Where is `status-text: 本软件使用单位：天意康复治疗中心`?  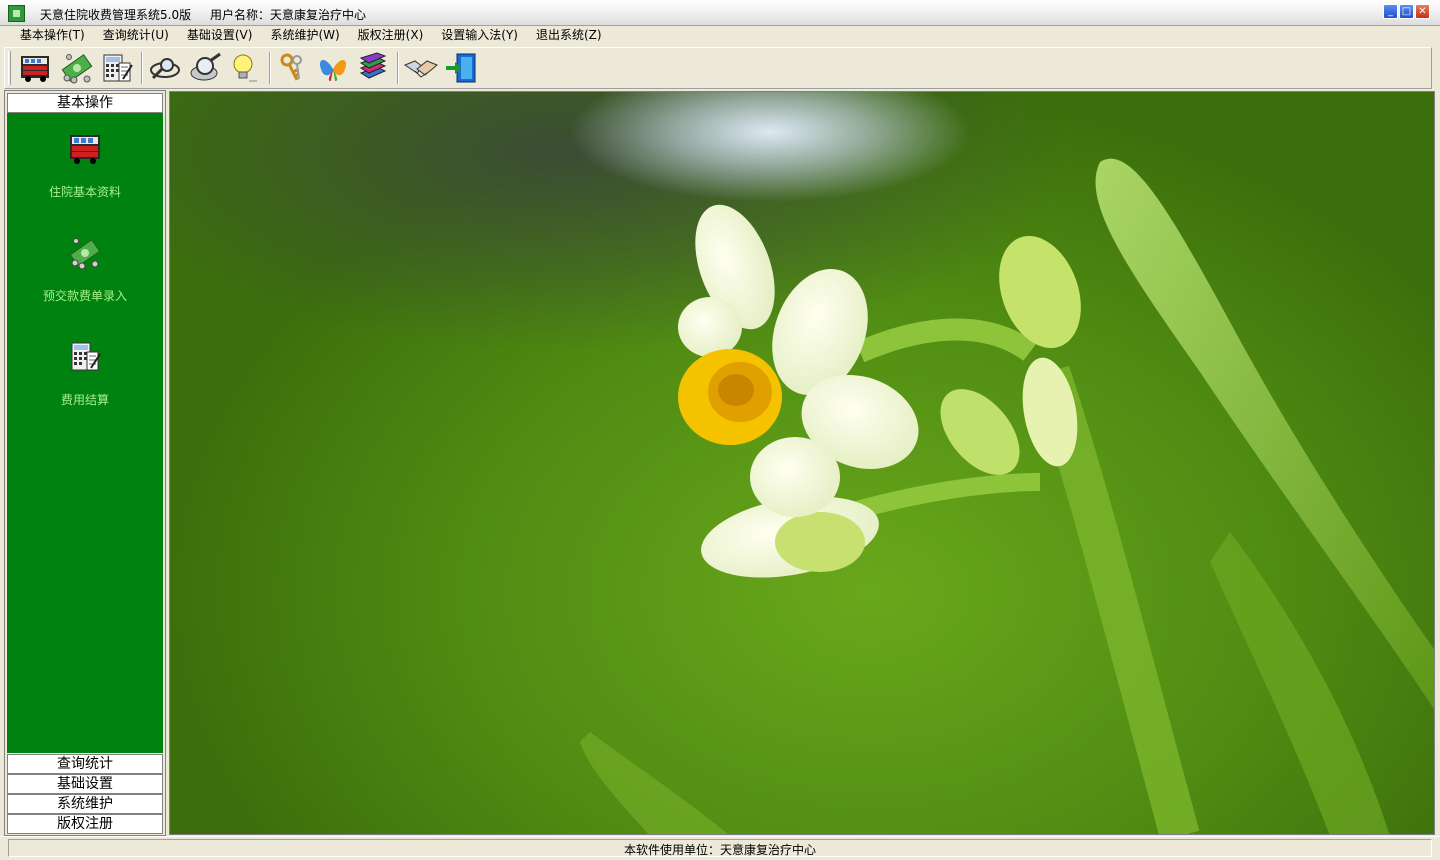 status-text: 本软件使用单位：天意康复治疗中心 is located at coordinates (719, 850).